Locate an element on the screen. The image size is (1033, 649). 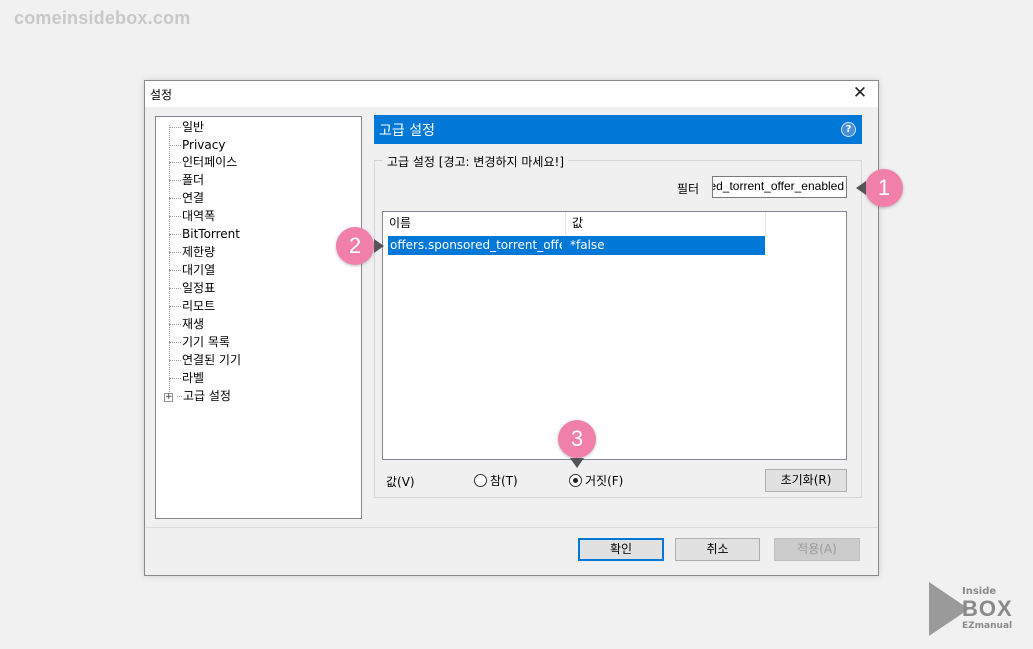
tree-item-general: 일반 is located at coordinates (186, 127).